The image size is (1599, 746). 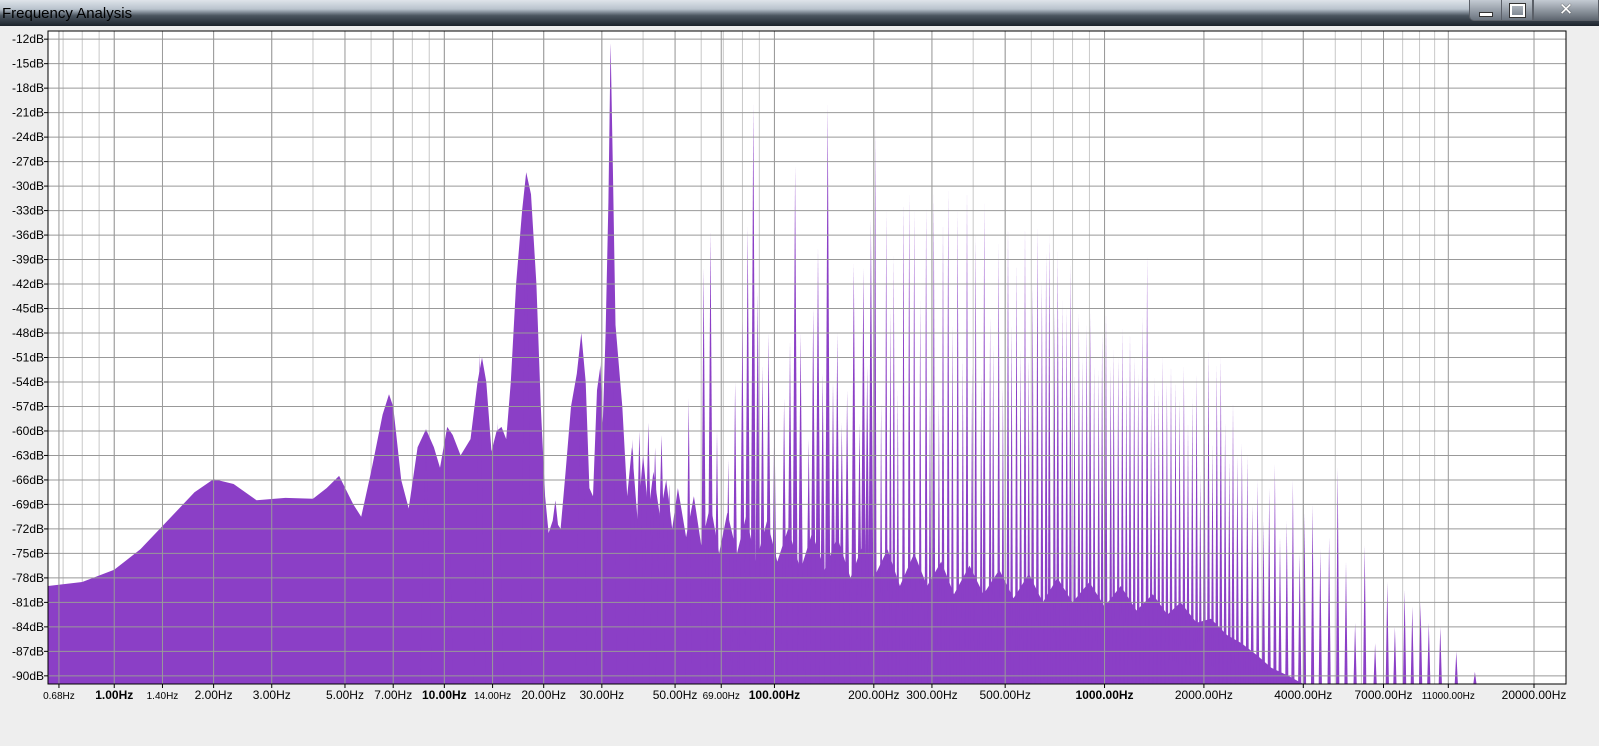 I want to click on x-tick-label: 200.00Hz, so click(x=873, y=695).